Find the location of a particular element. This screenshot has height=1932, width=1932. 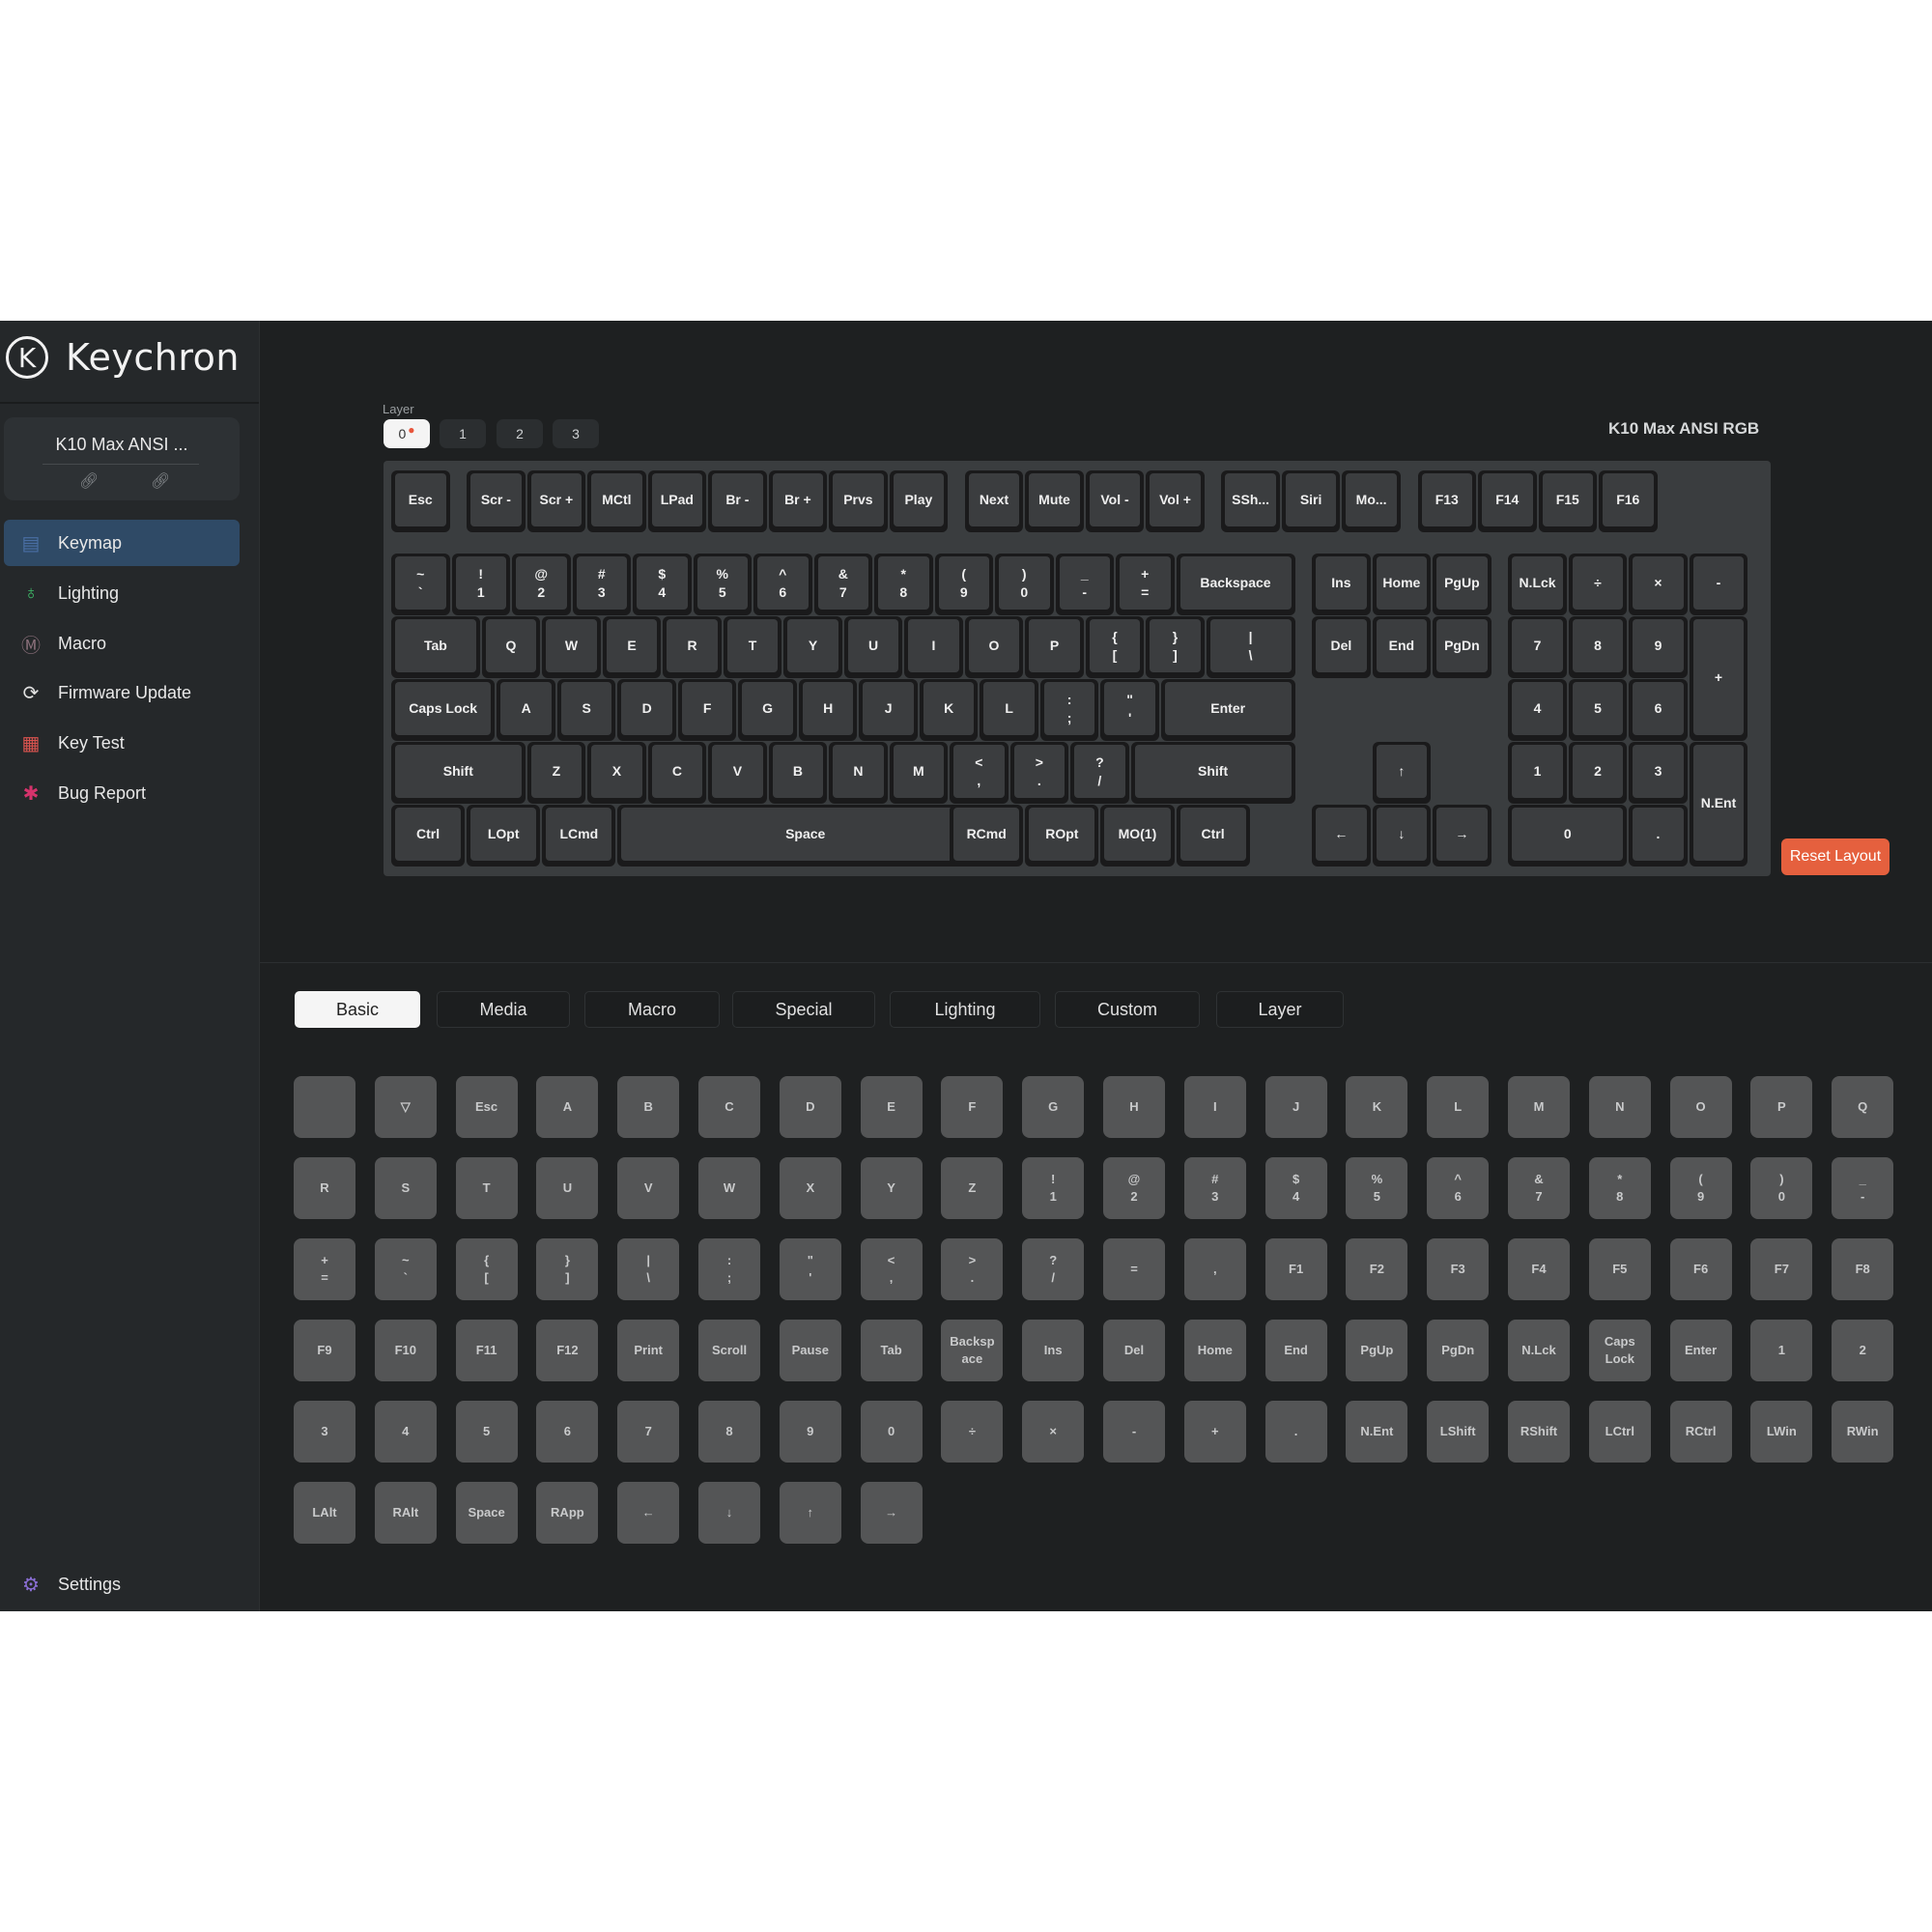

key-z: Z is located at coordinates (556, 773).